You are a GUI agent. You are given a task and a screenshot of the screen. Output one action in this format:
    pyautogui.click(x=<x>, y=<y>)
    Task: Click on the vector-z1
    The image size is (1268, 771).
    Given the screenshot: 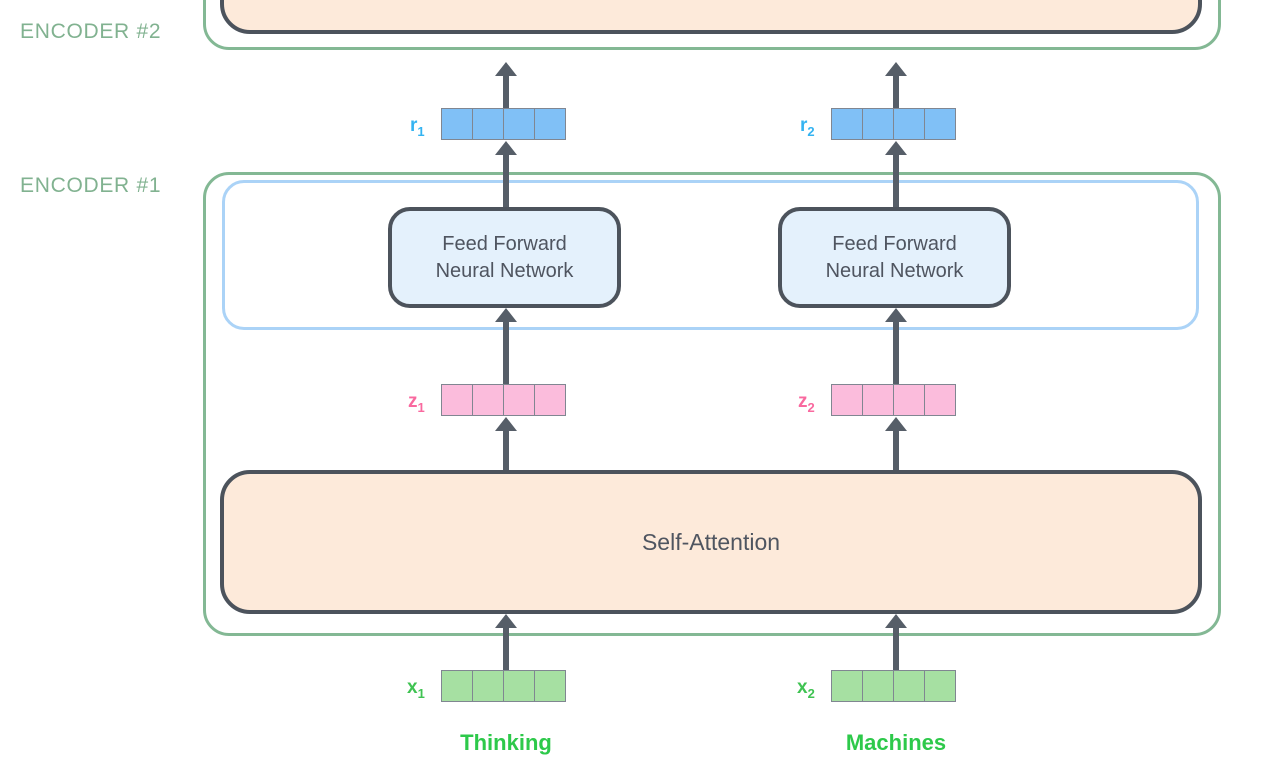 What is the action you would take?
    pyautogui.click(x=503, y=400)
    